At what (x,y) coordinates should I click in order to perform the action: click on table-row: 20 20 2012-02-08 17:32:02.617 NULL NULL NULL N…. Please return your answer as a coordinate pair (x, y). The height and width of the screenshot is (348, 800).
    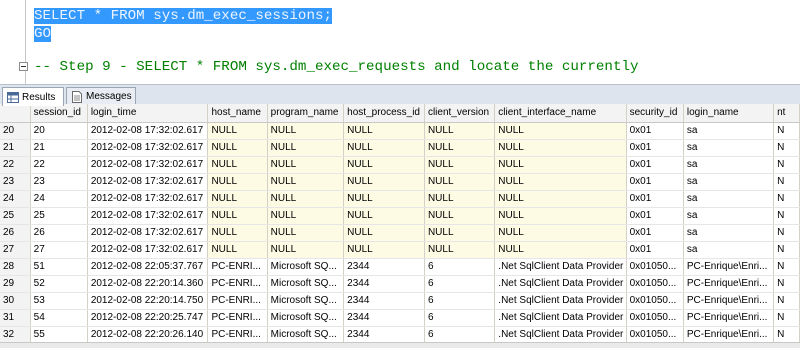
    Looking at the image, I should click on (400, 131).